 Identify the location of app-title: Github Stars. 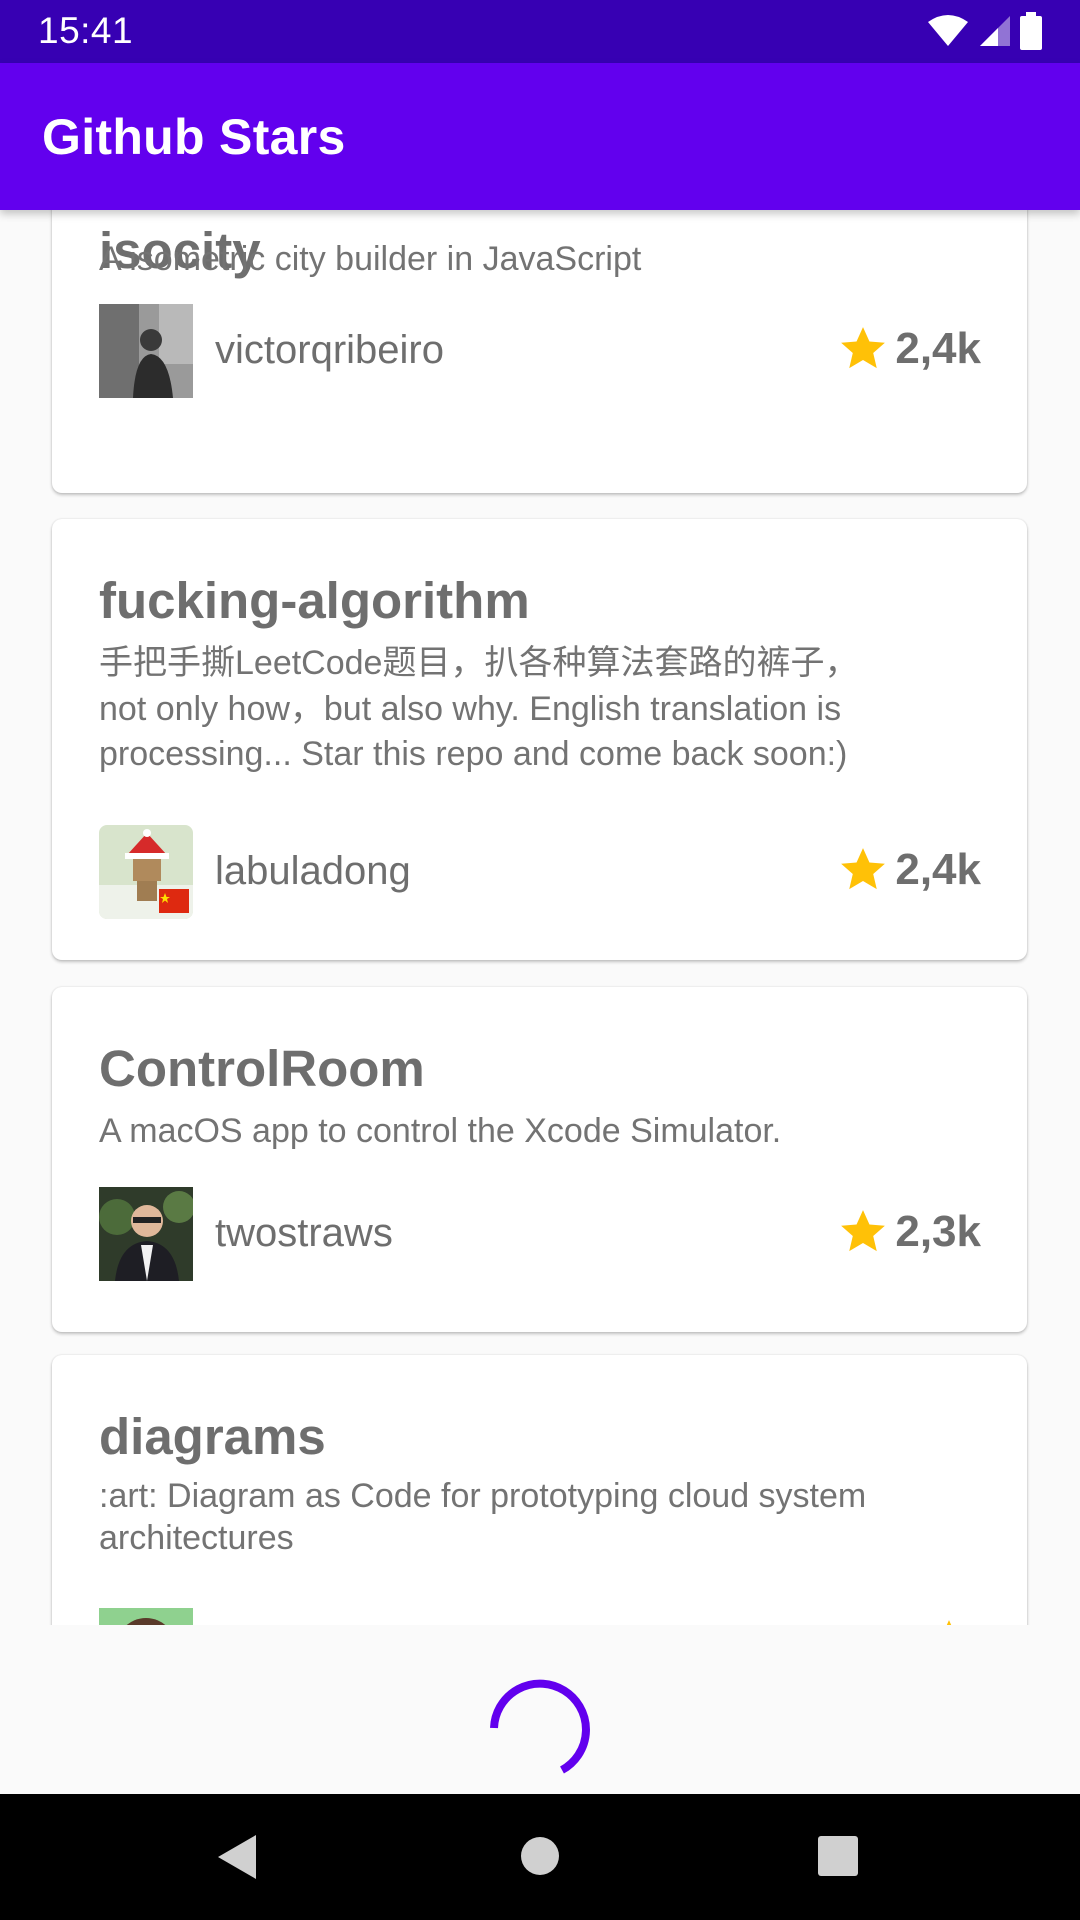
(194, 137).